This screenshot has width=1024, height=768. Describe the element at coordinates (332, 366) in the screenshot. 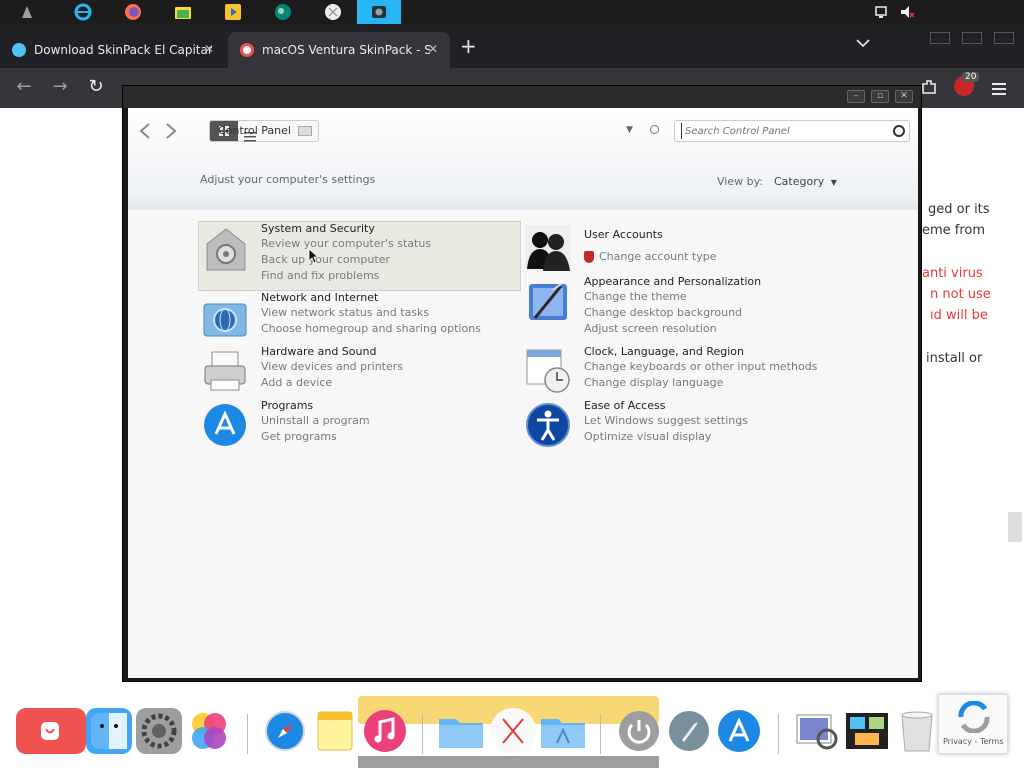

I see `category-link: View devices and printers` at that location.